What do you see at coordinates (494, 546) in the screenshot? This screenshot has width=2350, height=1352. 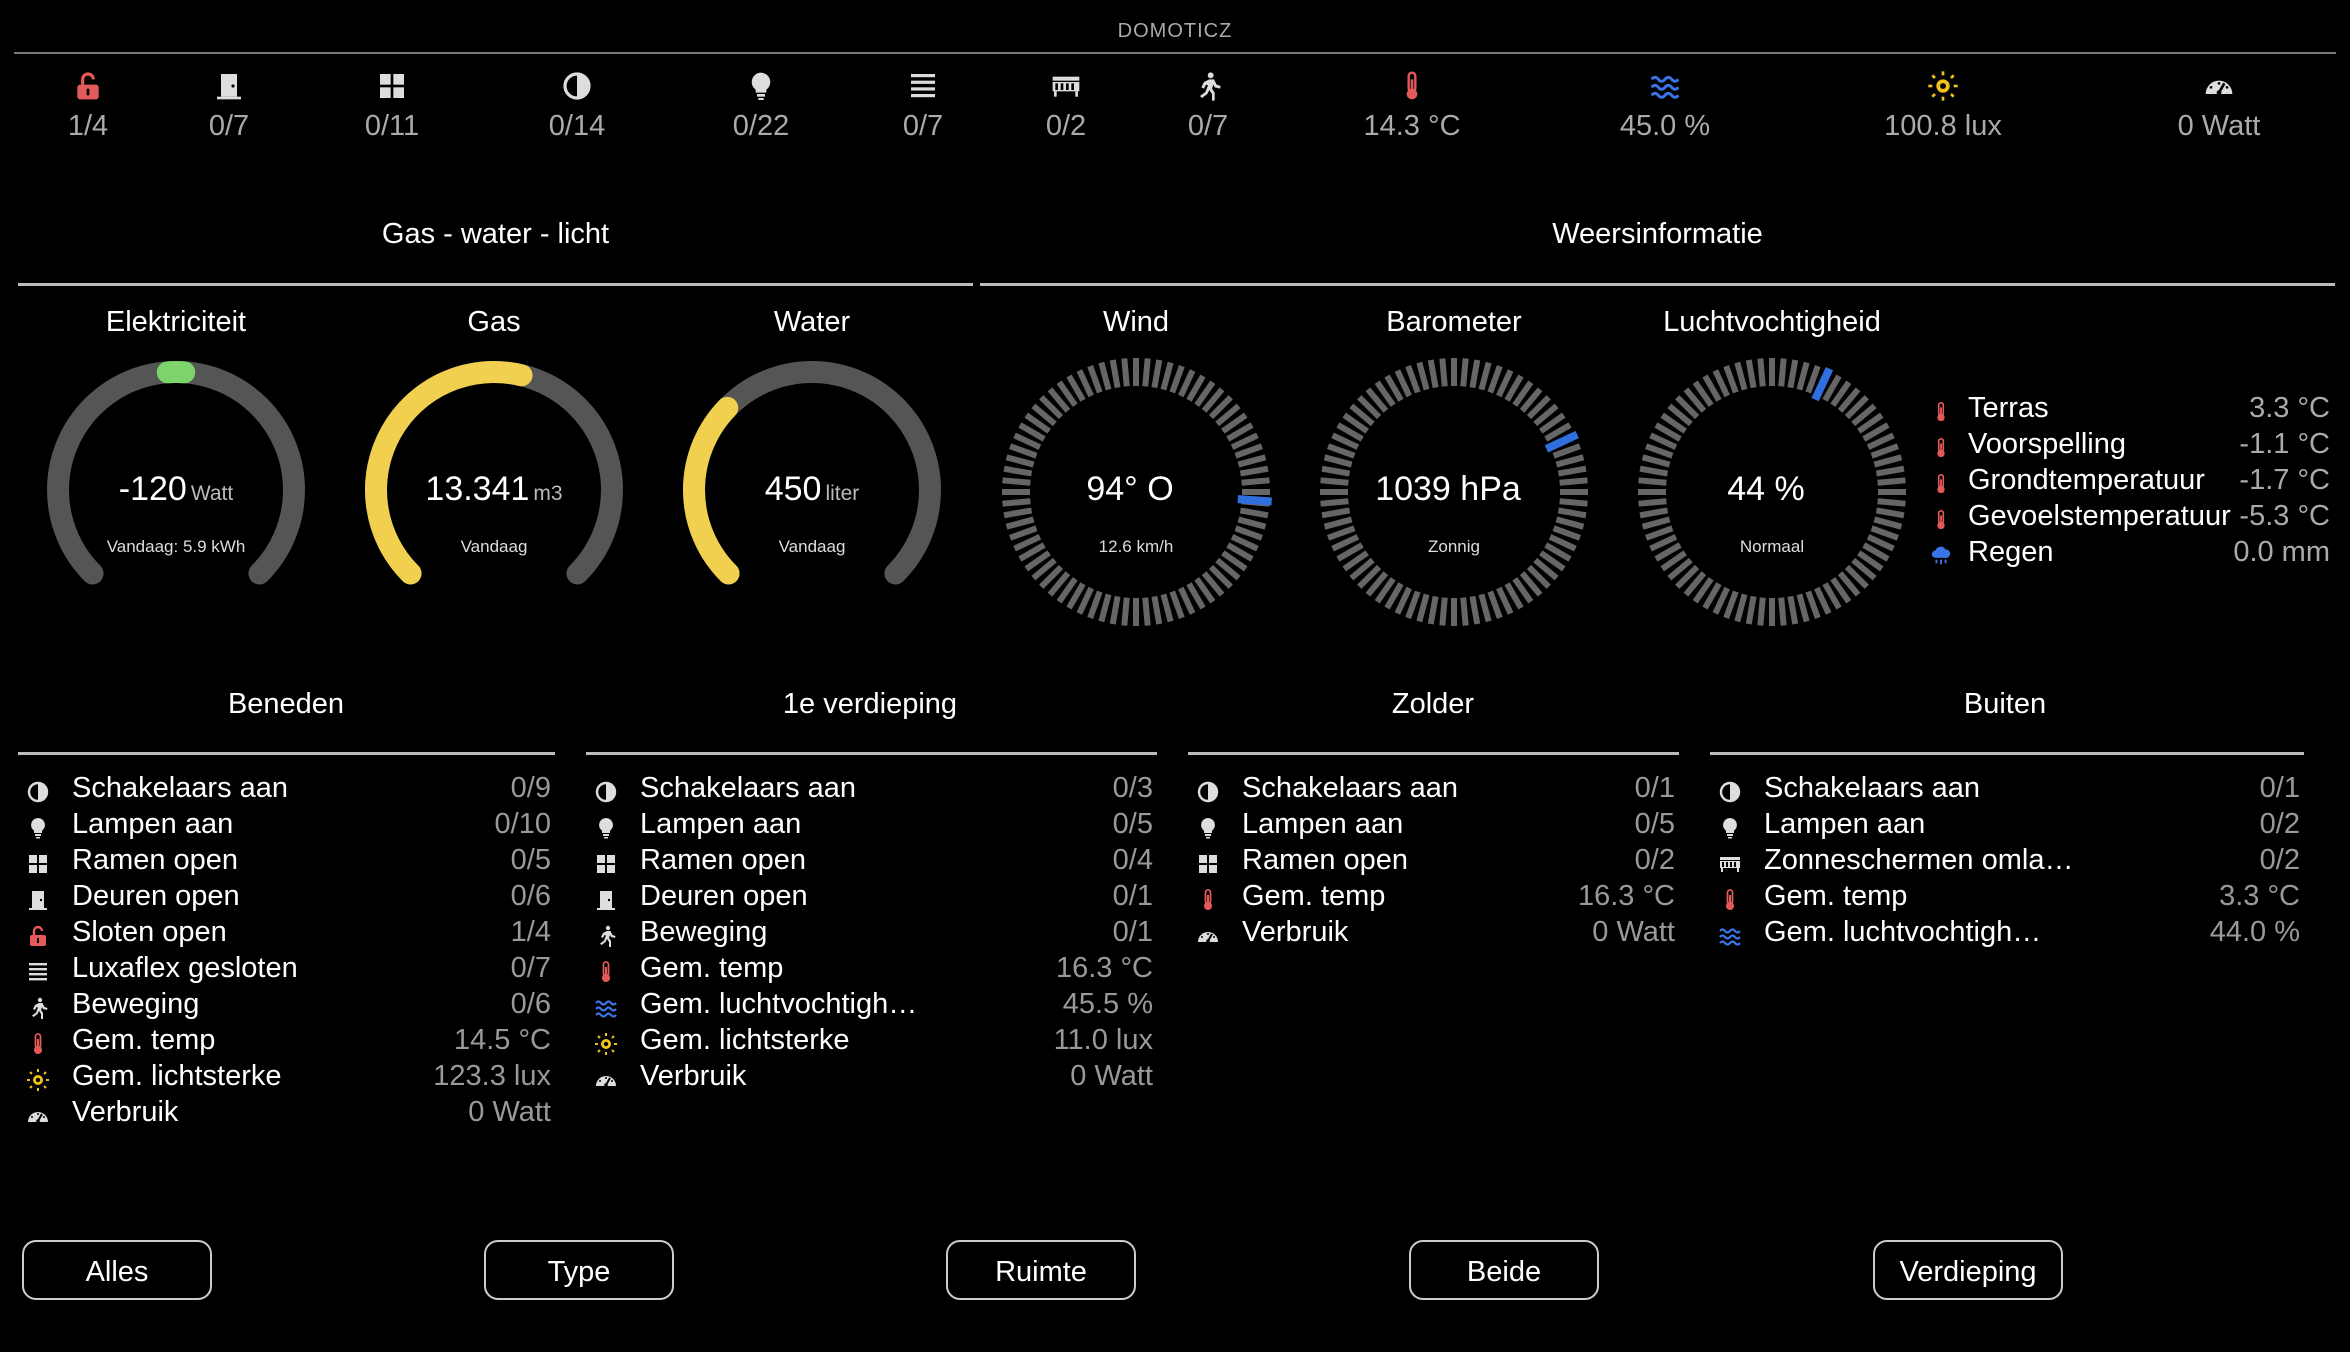 I see `gauge-subtext: Vandaag` at bounding box center [494, 546].